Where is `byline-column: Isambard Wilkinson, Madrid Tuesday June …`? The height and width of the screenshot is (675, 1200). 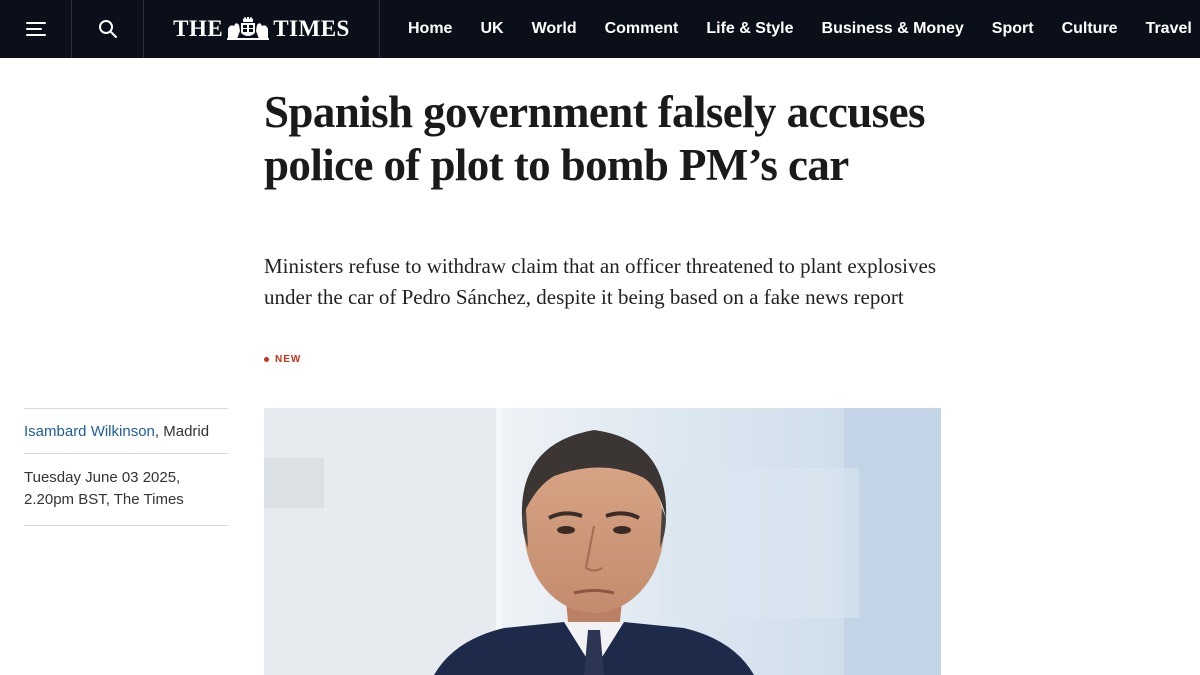
byline-column: Isambard Wilkinson, Madrid Tuesday June … is located at coordinates (126, 467).